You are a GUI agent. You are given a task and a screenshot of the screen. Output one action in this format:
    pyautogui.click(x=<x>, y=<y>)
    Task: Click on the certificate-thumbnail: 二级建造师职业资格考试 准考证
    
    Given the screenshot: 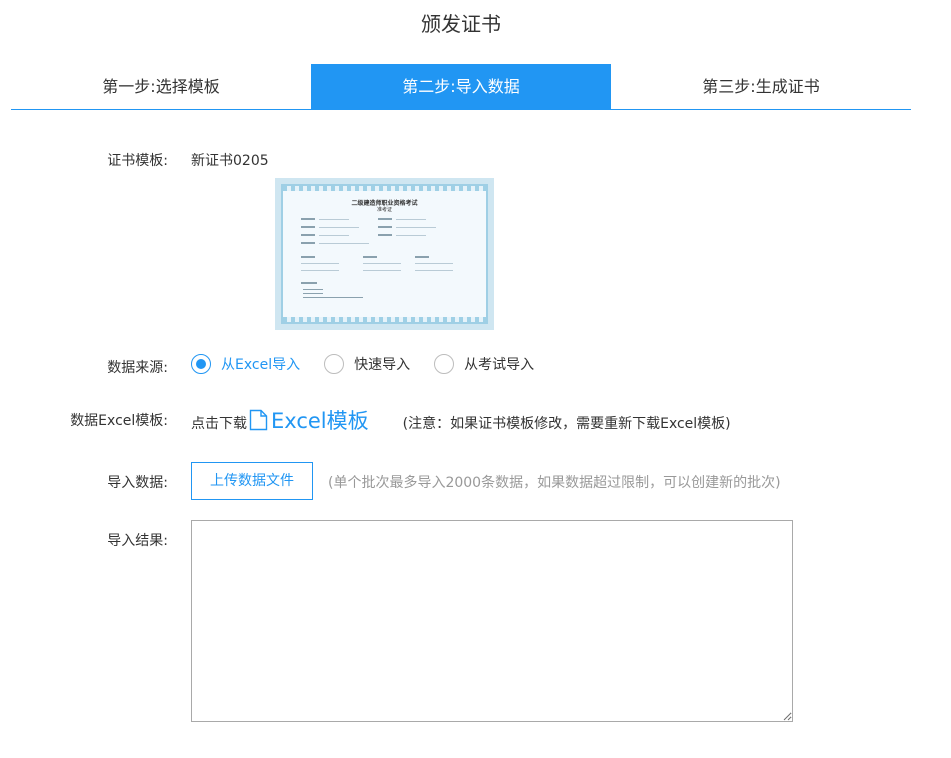 What is the action you would take?
    pyautogui.click(x=384, y=254)
    